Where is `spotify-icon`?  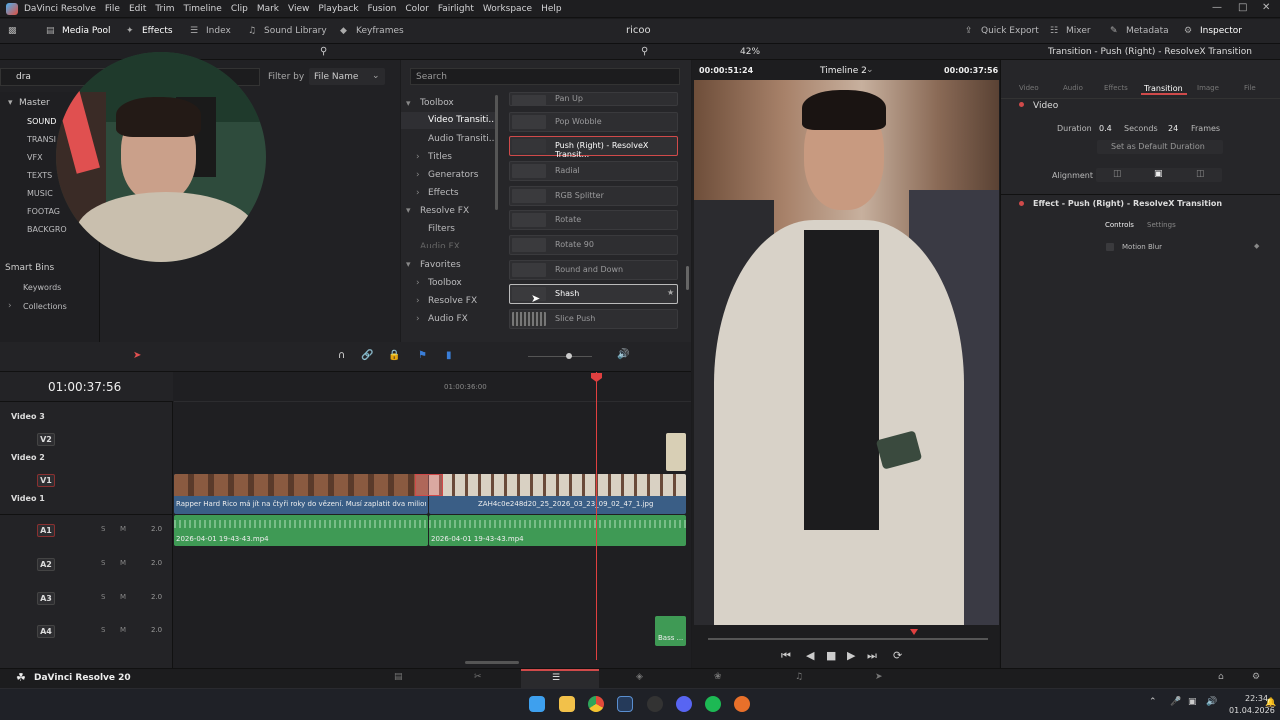 spotify-icon is located at coordinates (713, 704).